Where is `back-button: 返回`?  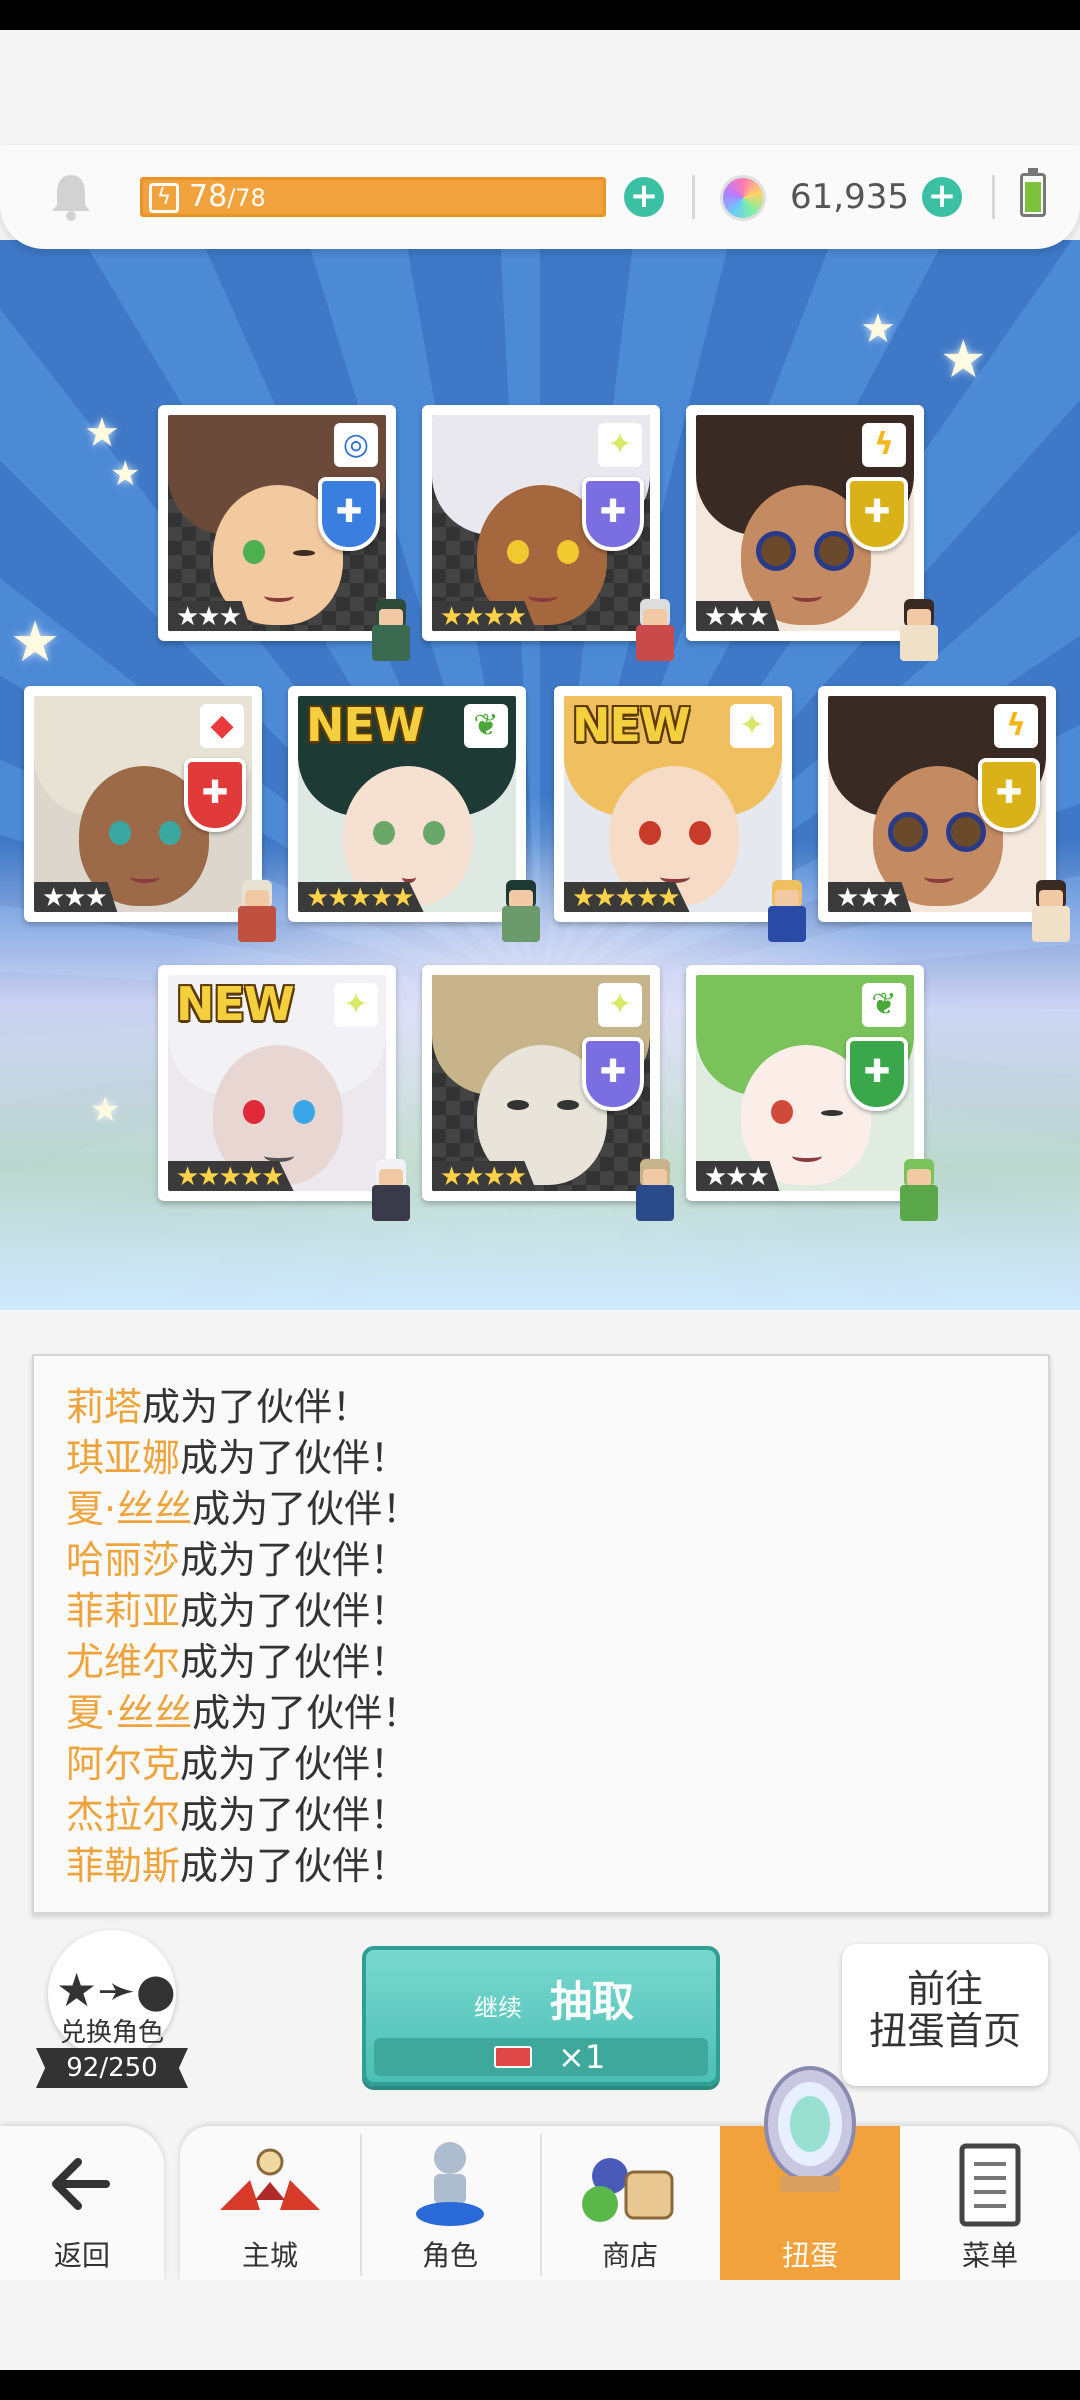 back-button: 返回 is located at coordinates (82, 2203).